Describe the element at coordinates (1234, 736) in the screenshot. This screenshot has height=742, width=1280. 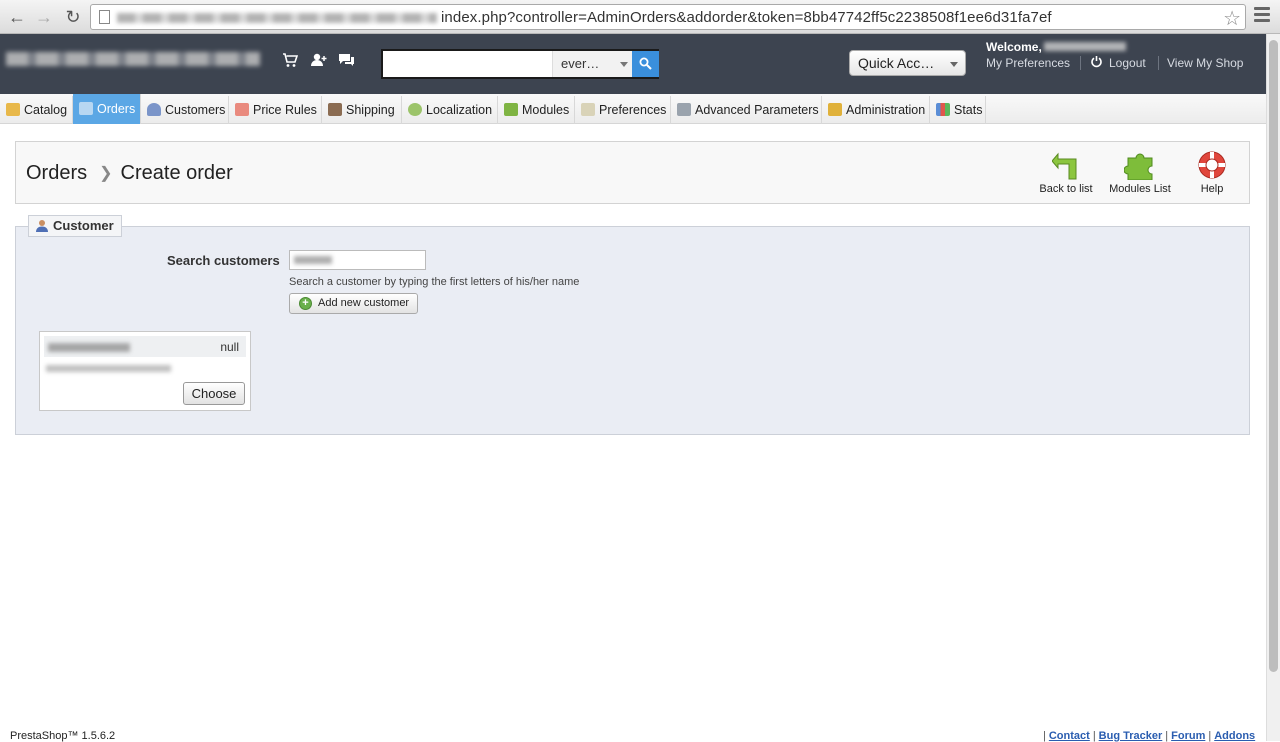
I see `footer-link-addons: Addons` at that location.